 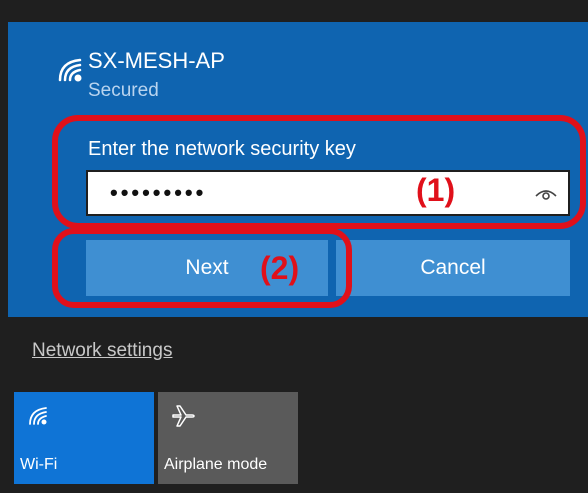 What do you see at coordinates (183, 416) in the screenshot?
I see `airplane-icon` at bounding box center [183, 416].